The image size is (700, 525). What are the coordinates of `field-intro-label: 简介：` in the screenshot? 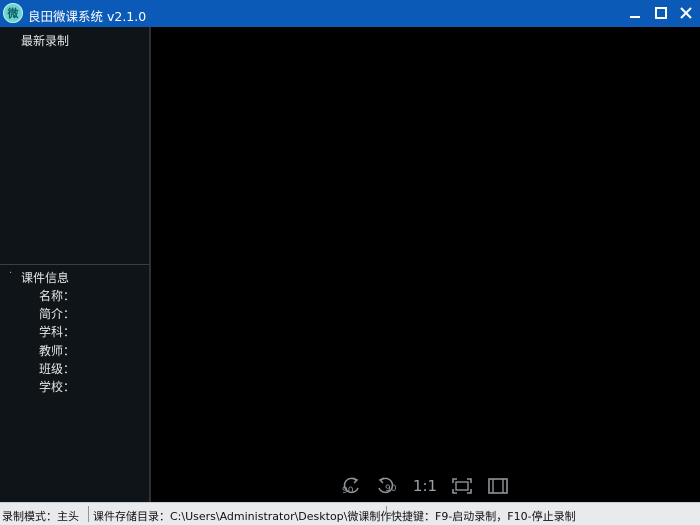 It's located at (57, 314).